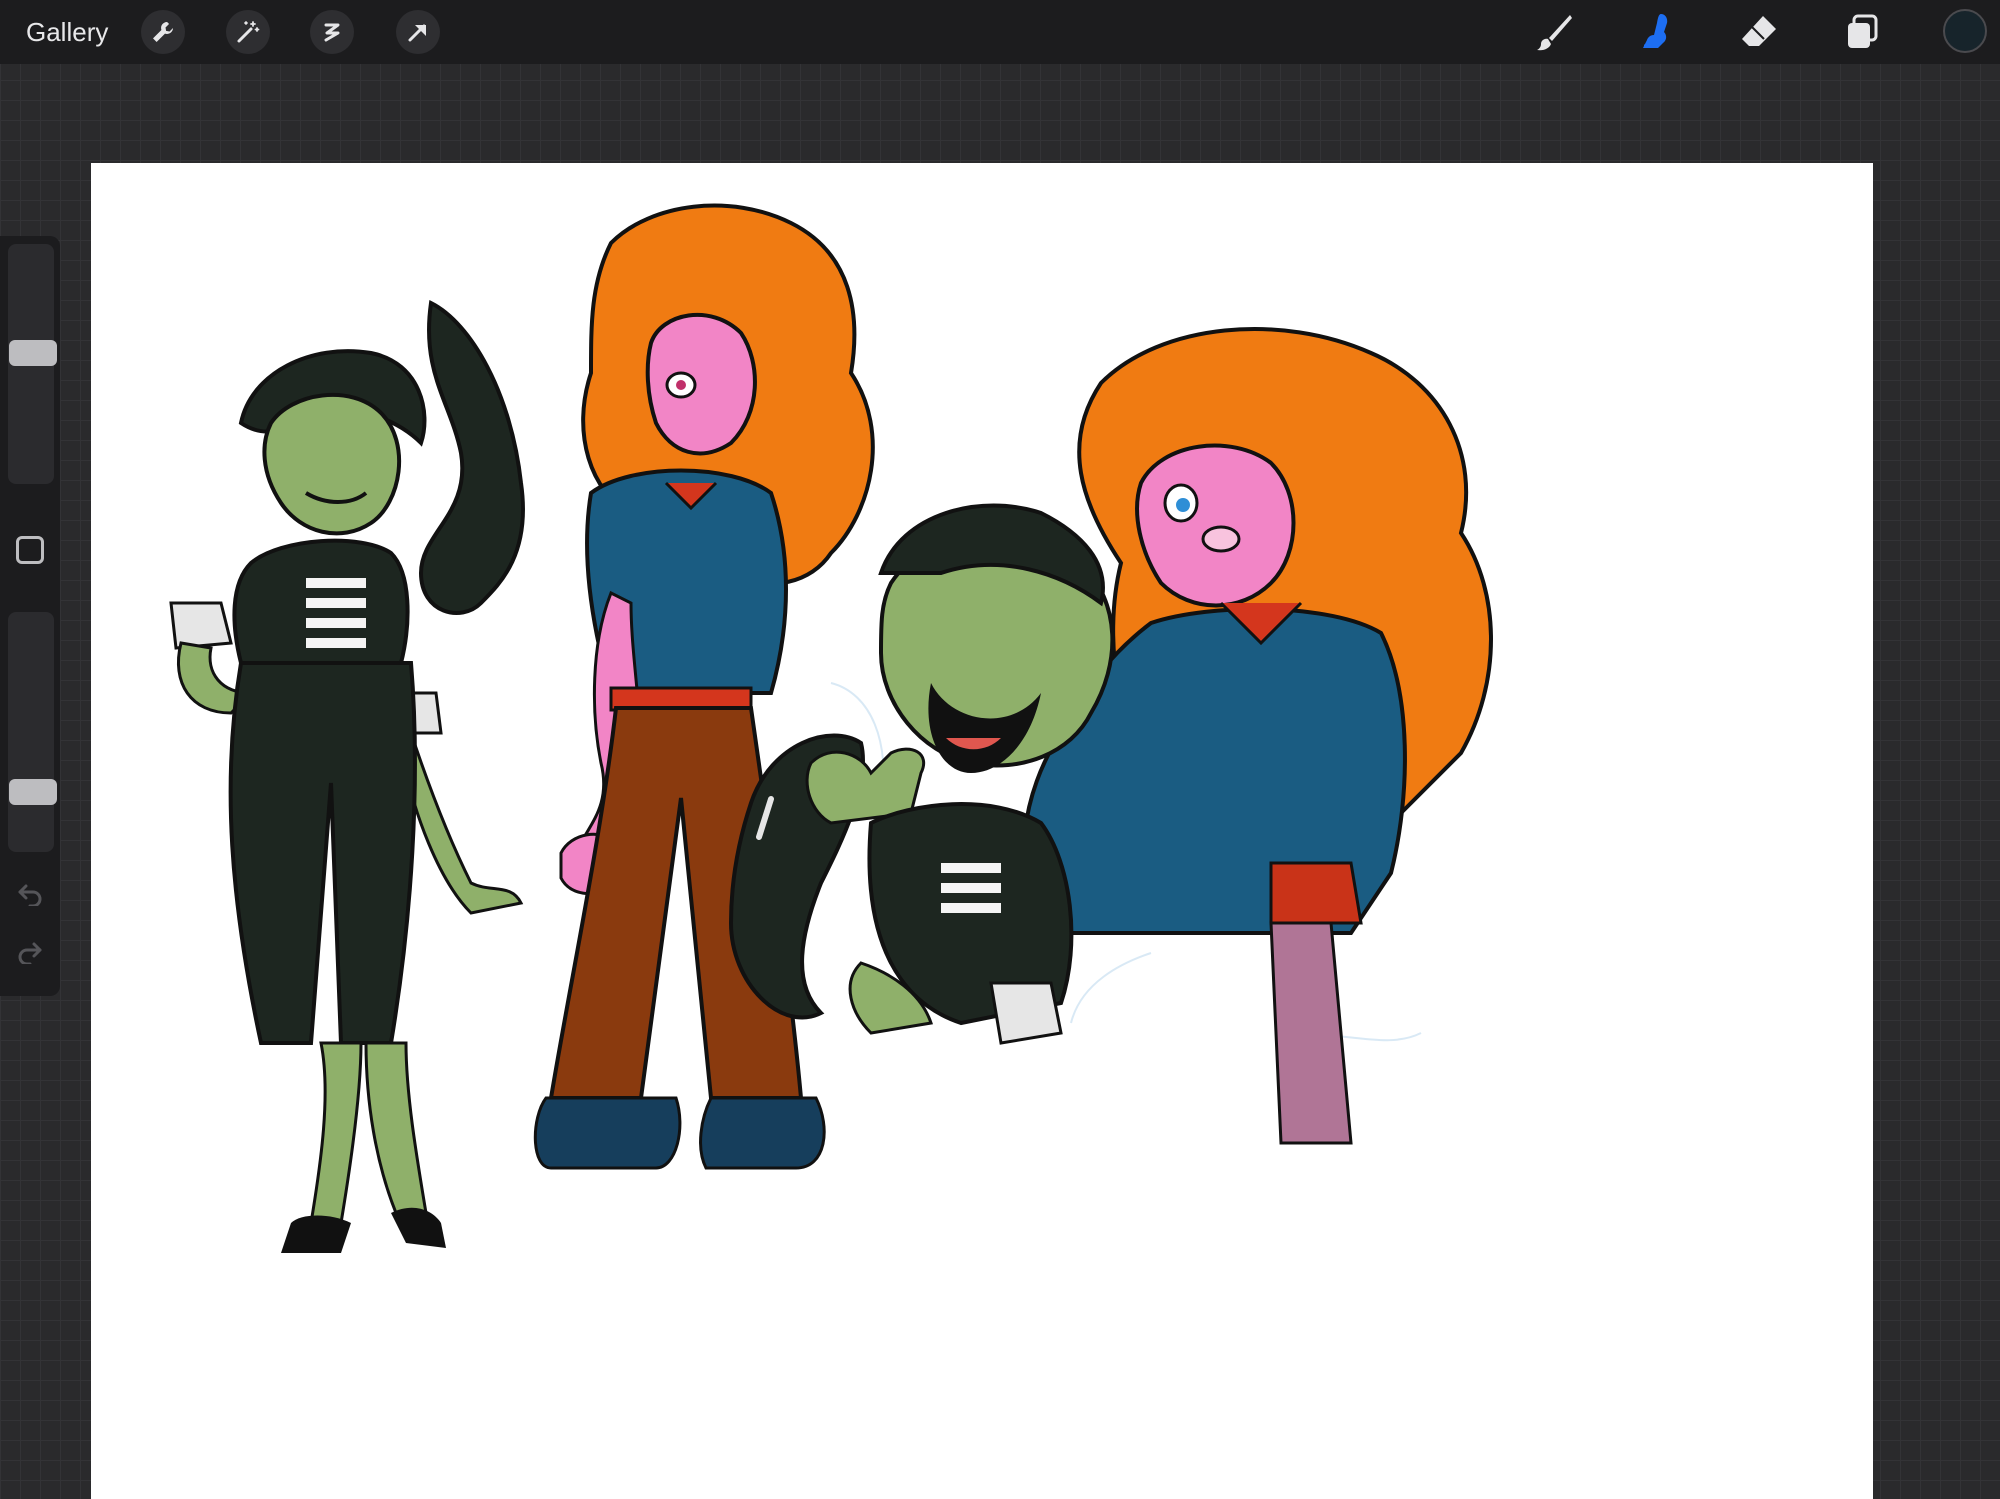 This screenshot has width=2000, height=1499. I want to click on gallery-button: Gallery, so click(67, 32).